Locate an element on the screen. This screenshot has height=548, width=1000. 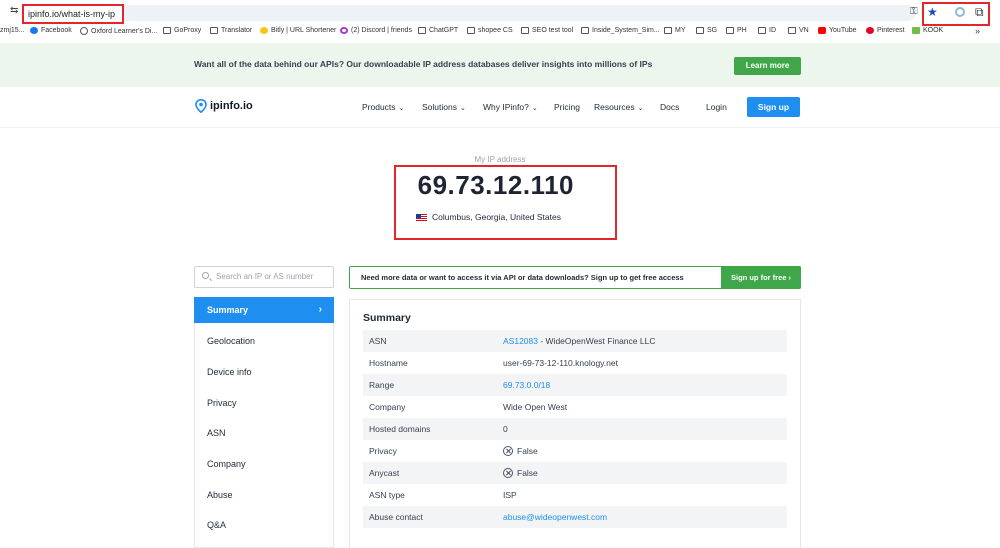
bookmark-item: (2) Discord | friends is located at coordinates (376, 30).